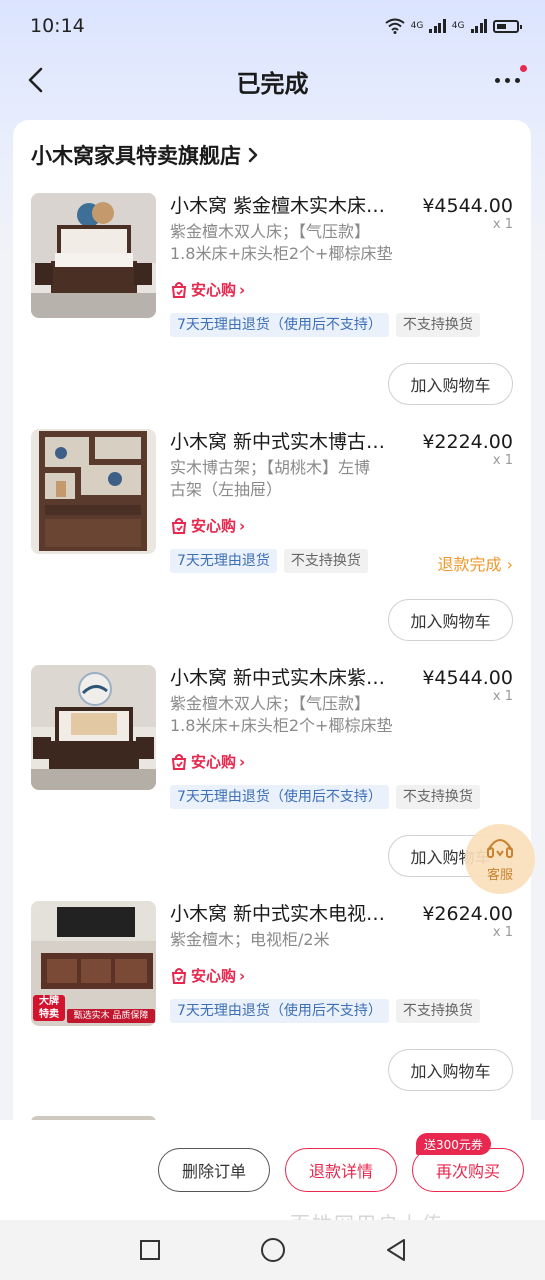 This screenshot has width=545, height=1280. Describe the element at coordinates (417, 26) in the screenshot. I see `network-label-1: 4G` at that location.